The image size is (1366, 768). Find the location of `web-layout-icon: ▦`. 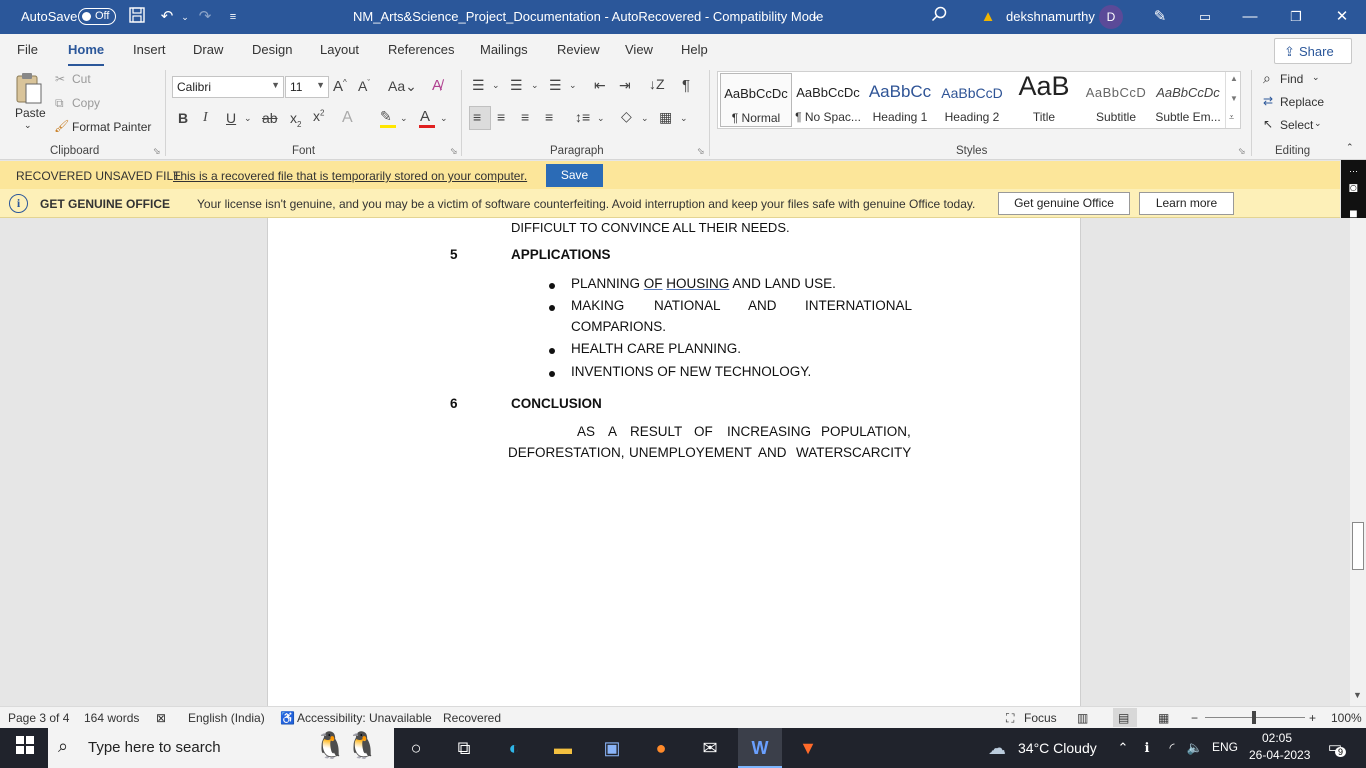

web-layout-icon: ▦ is located at coordinates (1163, 718).